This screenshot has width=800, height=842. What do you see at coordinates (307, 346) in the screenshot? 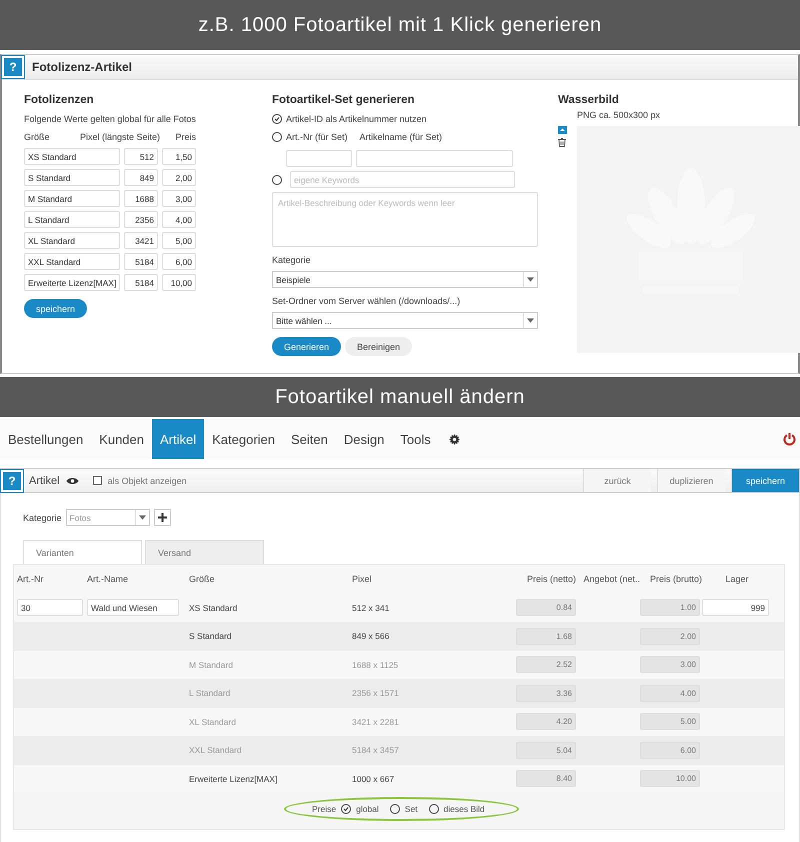
I see `action-button: Generieren` at bounding box center [307, 346].